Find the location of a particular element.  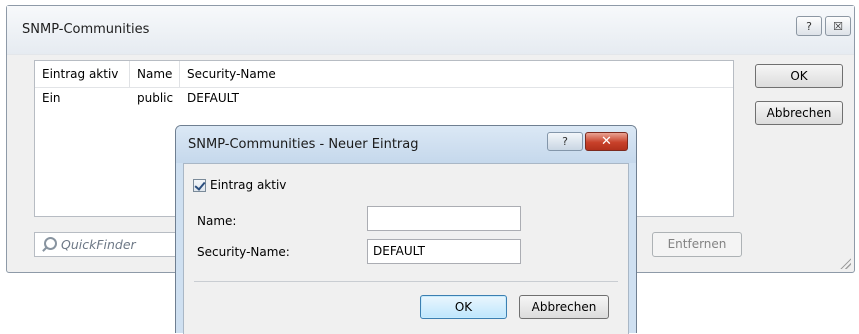

ok-button: OK is located at coordinates (799, 76).